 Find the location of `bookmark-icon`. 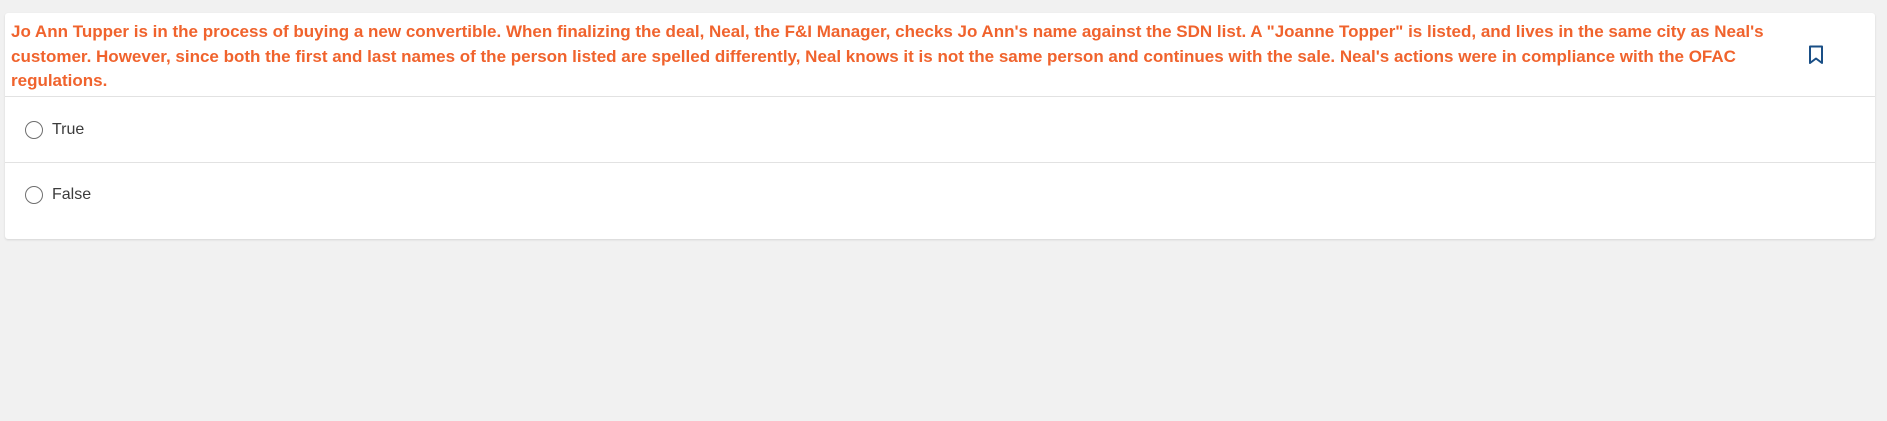

bookmark-icon is located at coordinates (1816, 54).